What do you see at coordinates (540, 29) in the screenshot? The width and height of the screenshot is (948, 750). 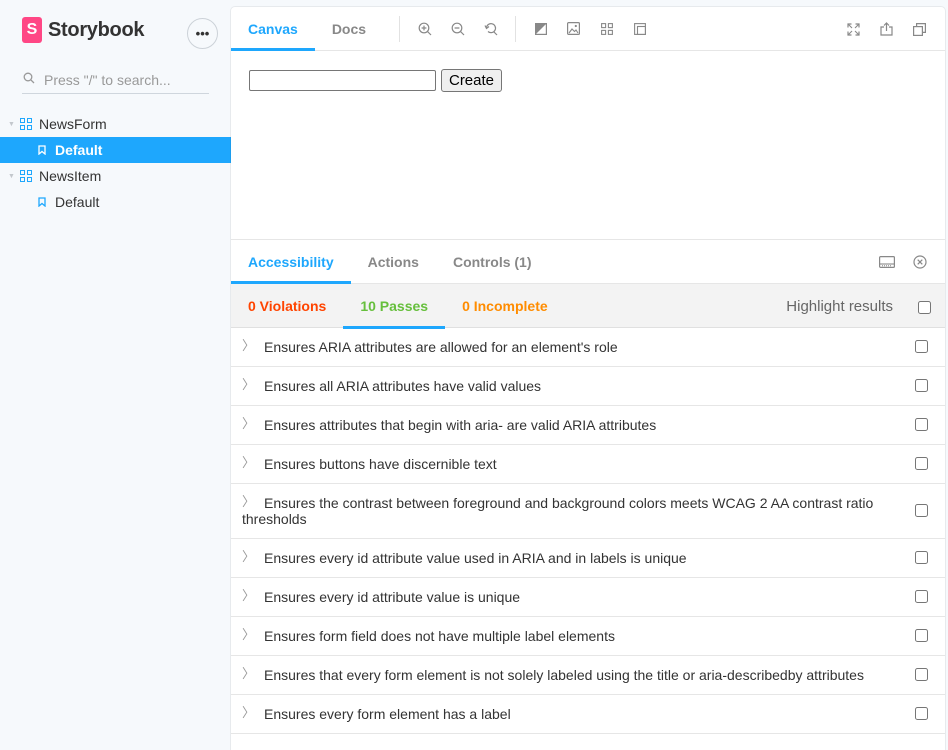 I see `background-icon` at bounding box center [540, 29].